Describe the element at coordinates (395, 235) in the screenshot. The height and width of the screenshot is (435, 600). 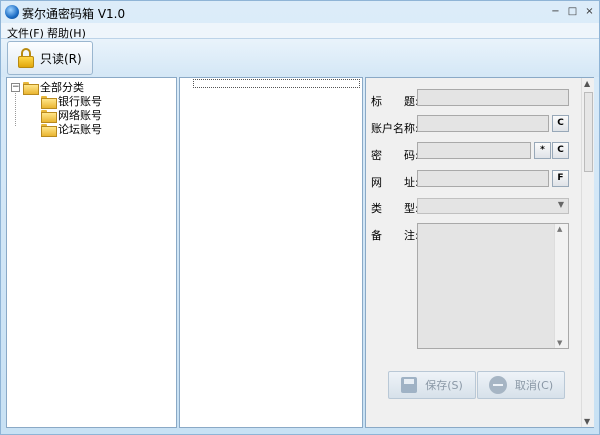
I see `note-label: 备 注:` at that location.